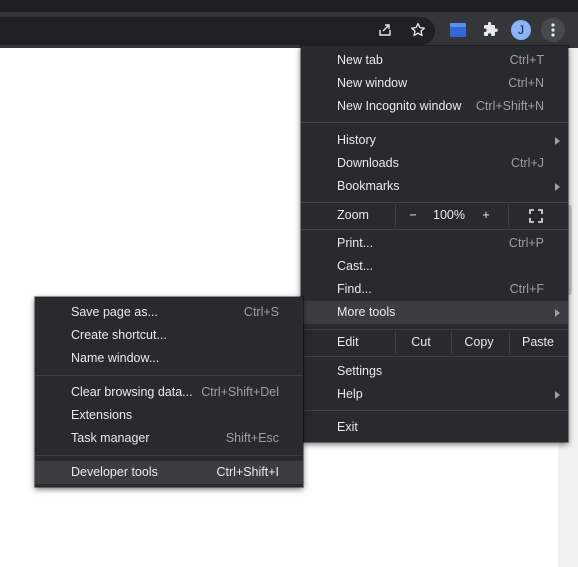  I want to click on avatar-button: J, so click(521, 30).